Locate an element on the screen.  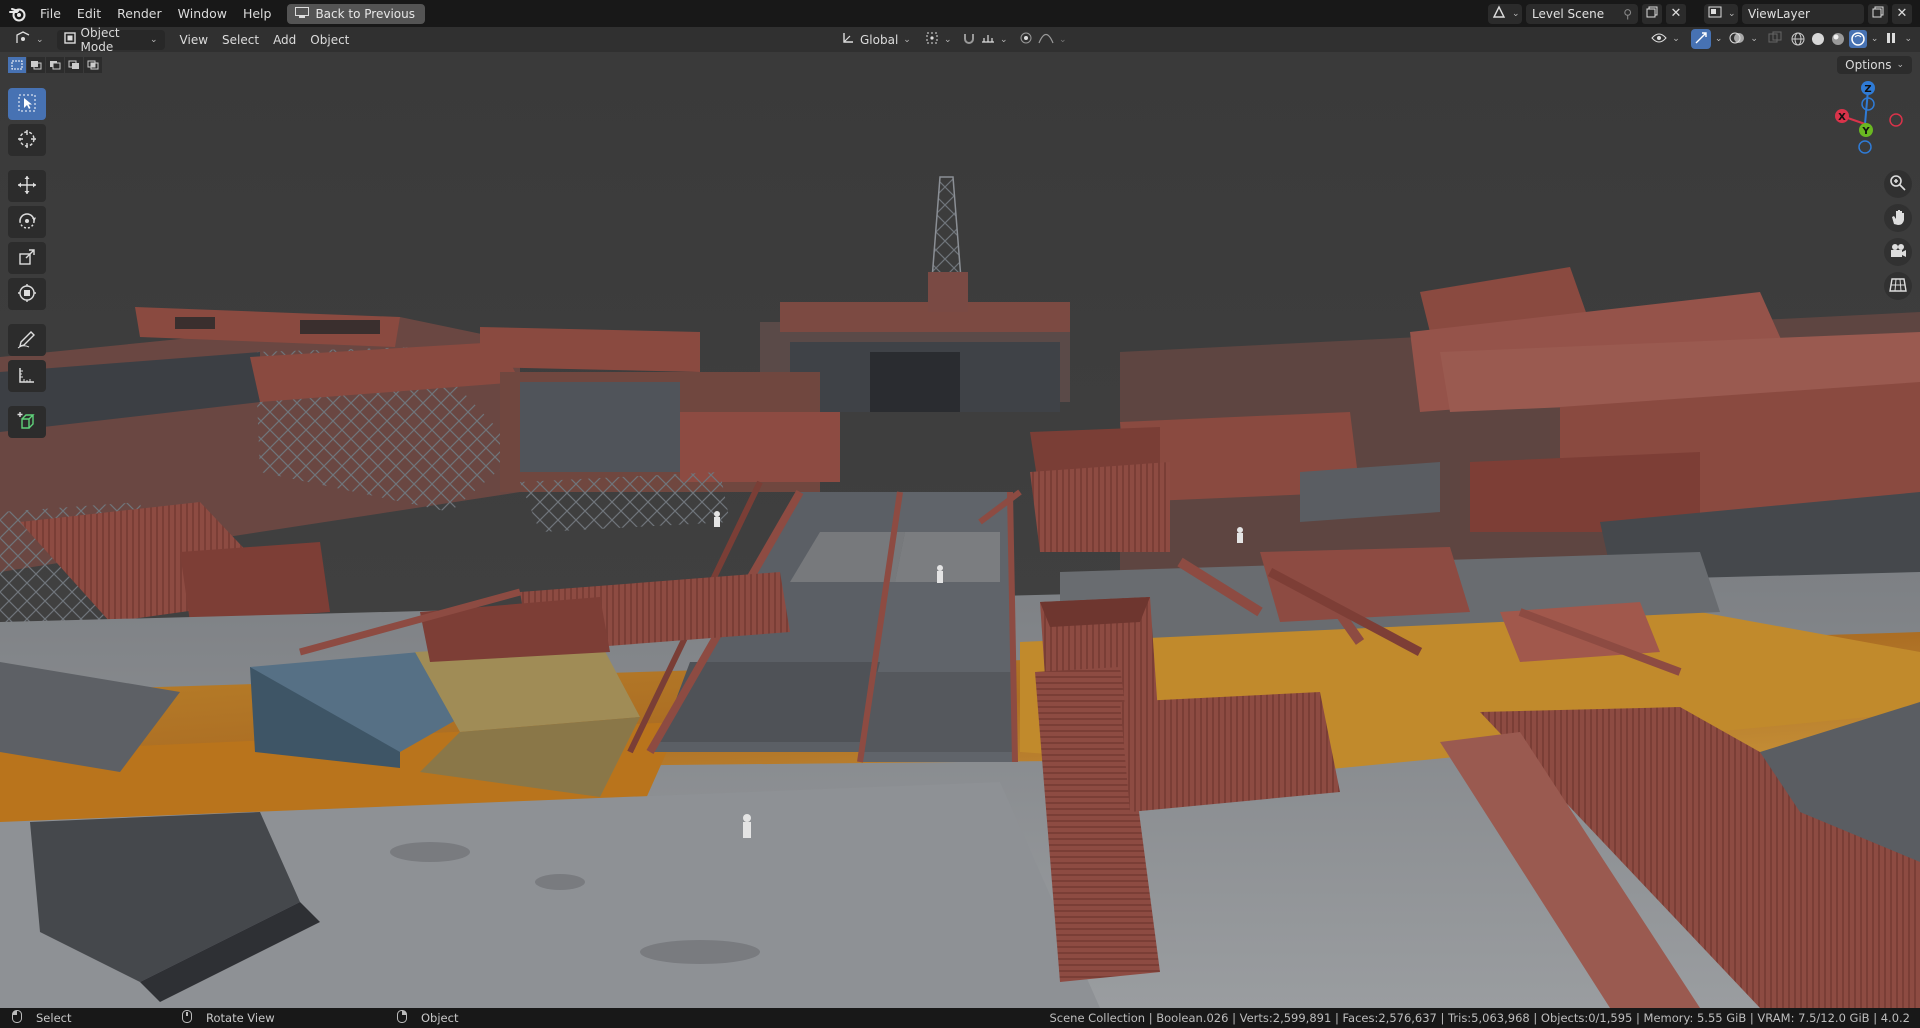
select-new-mode-icon is located at coordinates (17, 65).